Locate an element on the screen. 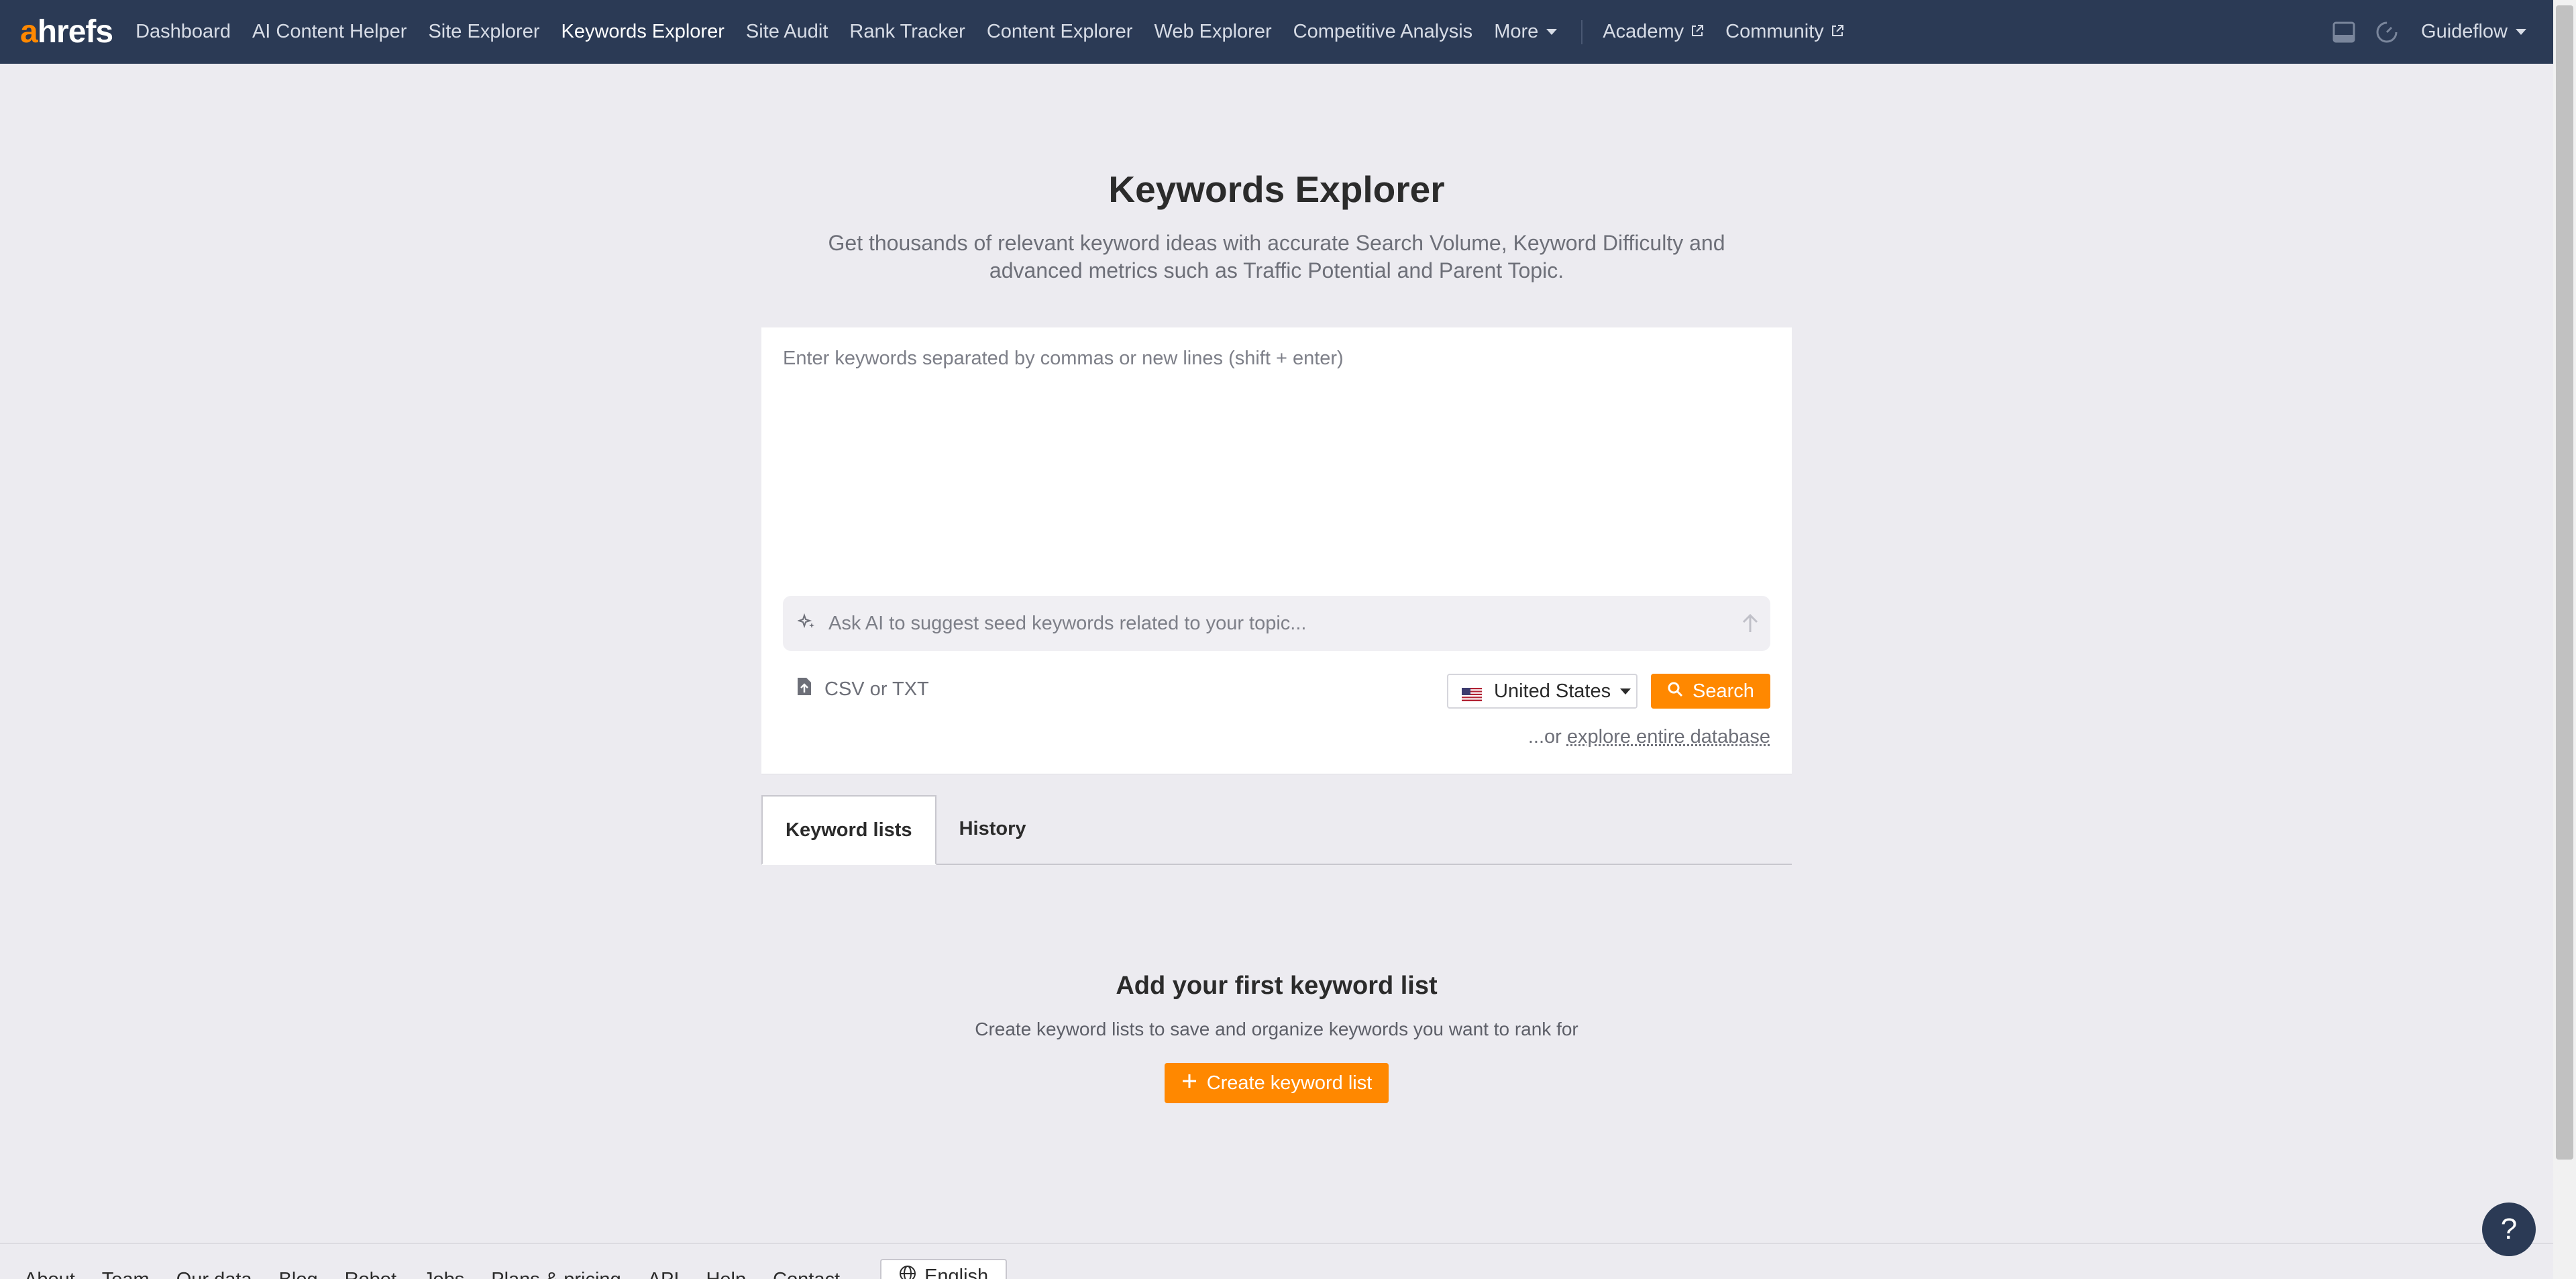 Image resolution: width=2576 pixels, height=1279 pixels. ai-suggest-input is located at coordinates (1279, 623).